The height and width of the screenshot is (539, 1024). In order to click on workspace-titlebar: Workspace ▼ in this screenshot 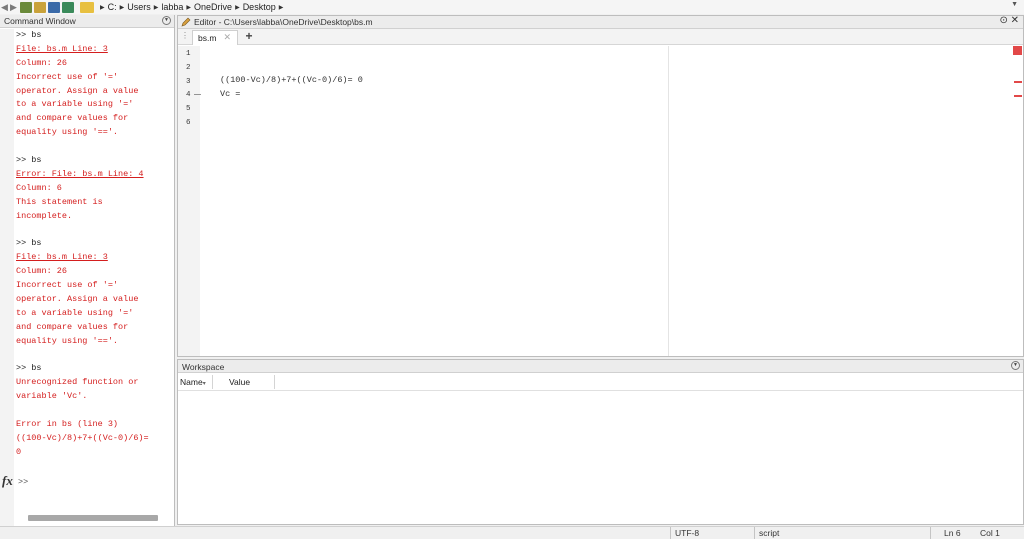, I will do `click(600, 366)`.